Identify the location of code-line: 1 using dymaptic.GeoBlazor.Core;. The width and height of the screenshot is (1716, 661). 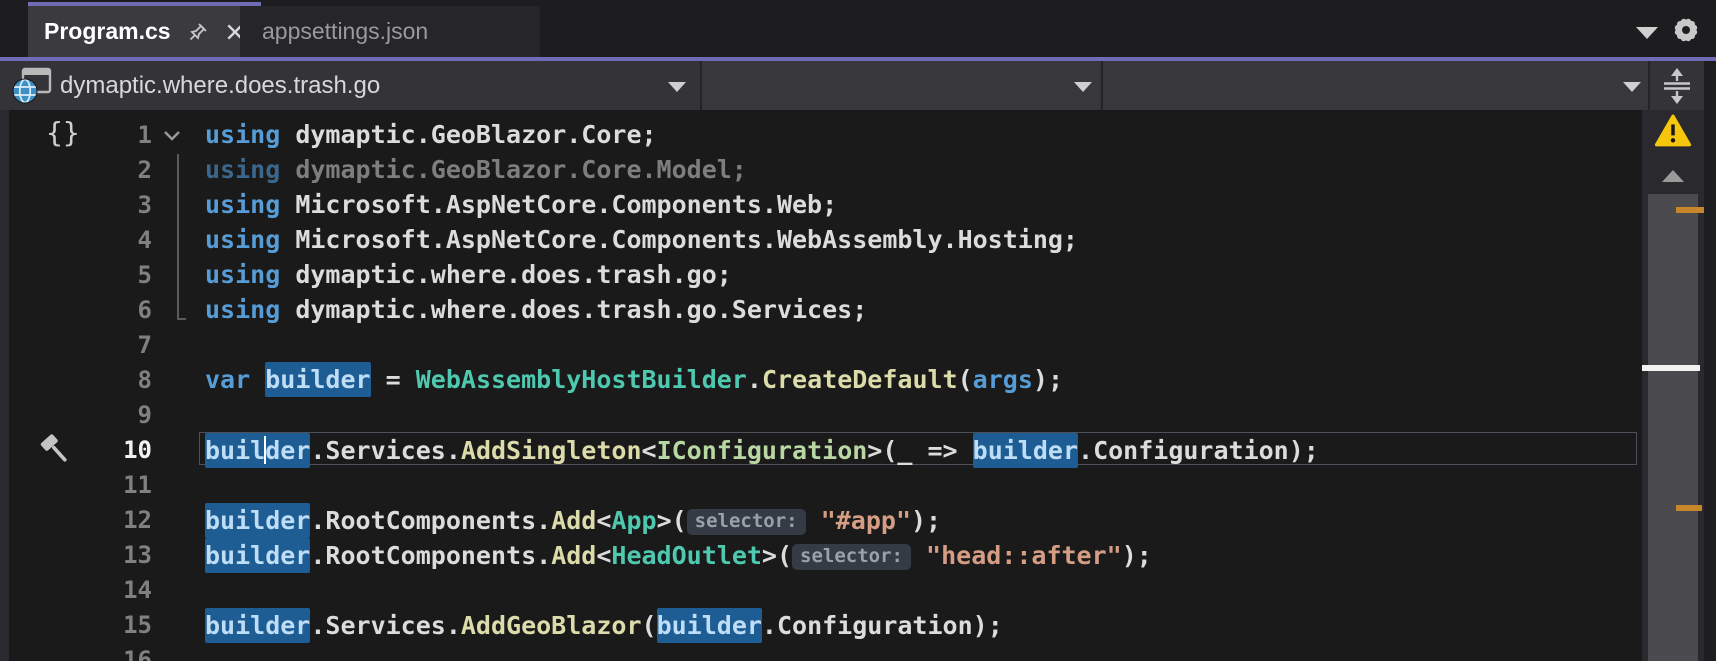
(821, 134).